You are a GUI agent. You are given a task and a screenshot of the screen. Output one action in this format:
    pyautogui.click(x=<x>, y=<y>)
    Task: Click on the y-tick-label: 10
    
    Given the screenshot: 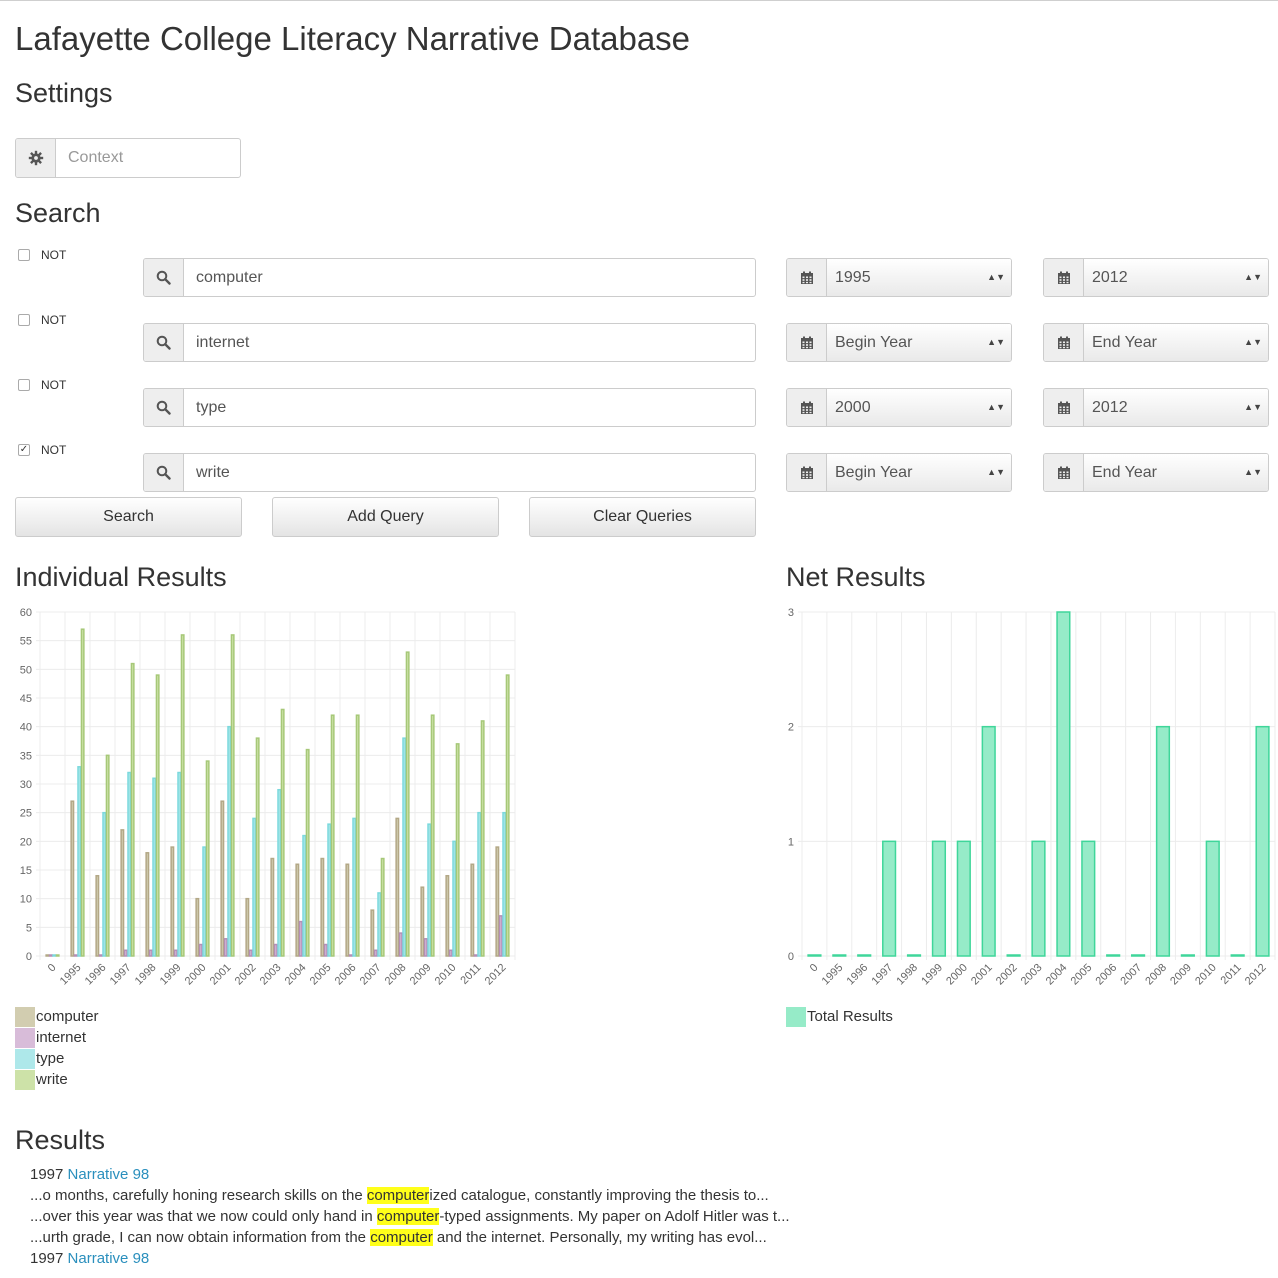 What is the action you would take?
    pyautogui.click(x=26, y=900)
    